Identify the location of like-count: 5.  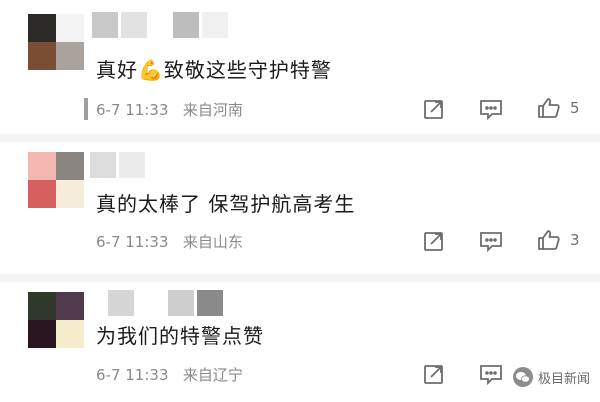
(575, 108).